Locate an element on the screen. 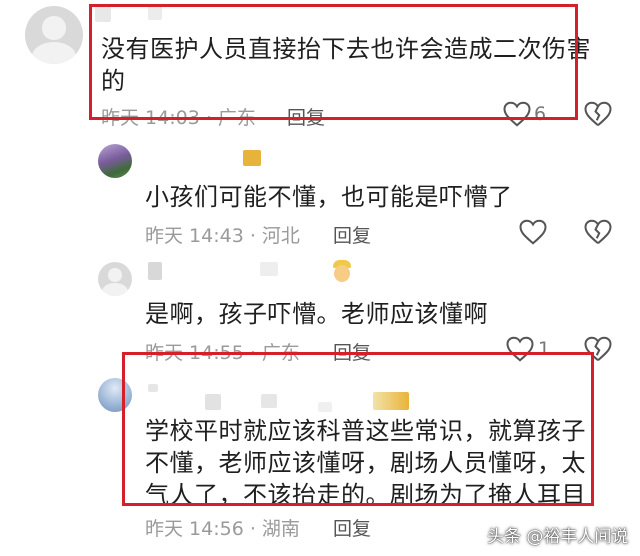 This screenshot has height=556, width=640. comment-text: 小孩们可能不懂，也可能是吓懵了 is located at coordinates (329, 197).